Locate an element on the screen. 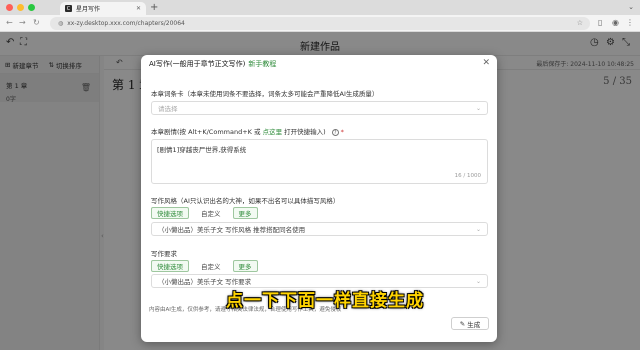 The image size is (640, 350). minimize-window-button is located at coordinates (20, 7).